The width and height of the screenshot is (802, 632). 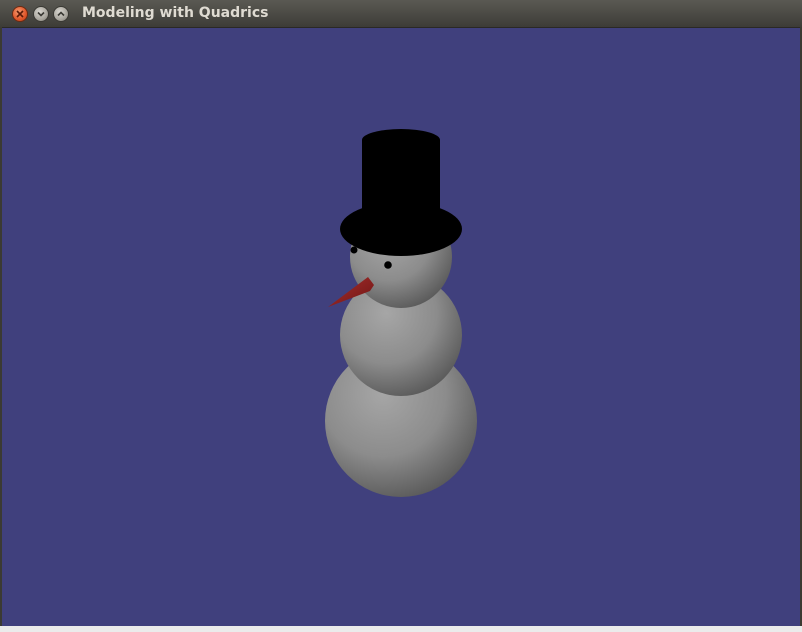 I want to click on title-bar: Modeling with Quadrics, so click(x=401, y=14).